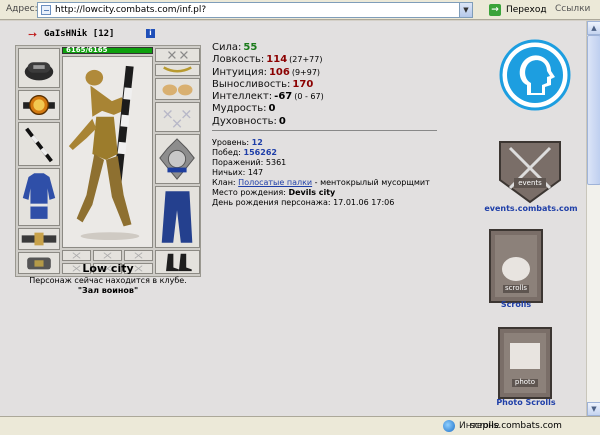 Image resolution: width=600 pixels, height=435 pixels. I want to click on armor-slot, so click(39, 197).